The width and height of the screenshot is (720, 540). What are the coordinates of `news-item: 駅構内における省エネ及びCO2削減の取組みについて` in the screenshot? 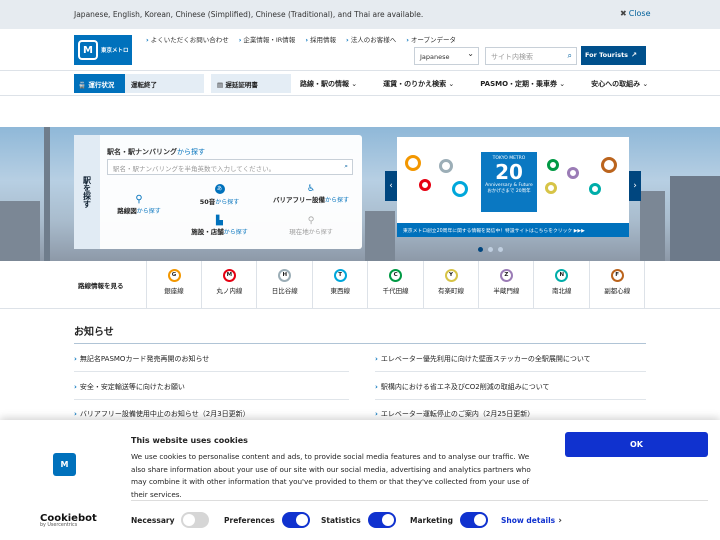 It's located at (462, 387).